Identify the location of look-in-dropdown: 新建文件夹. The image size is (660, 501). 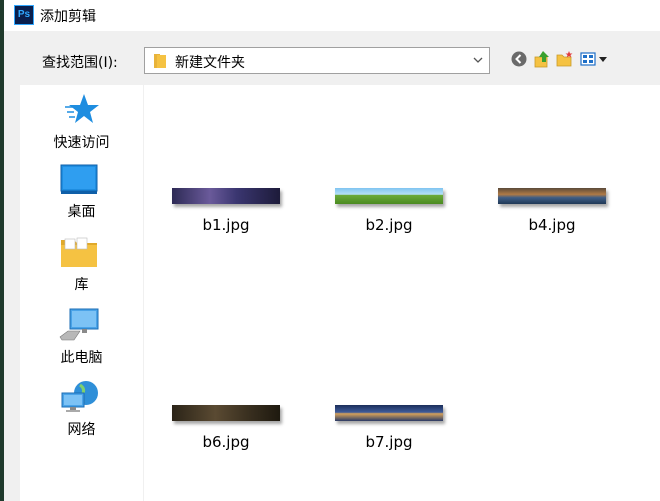
(317, 60).